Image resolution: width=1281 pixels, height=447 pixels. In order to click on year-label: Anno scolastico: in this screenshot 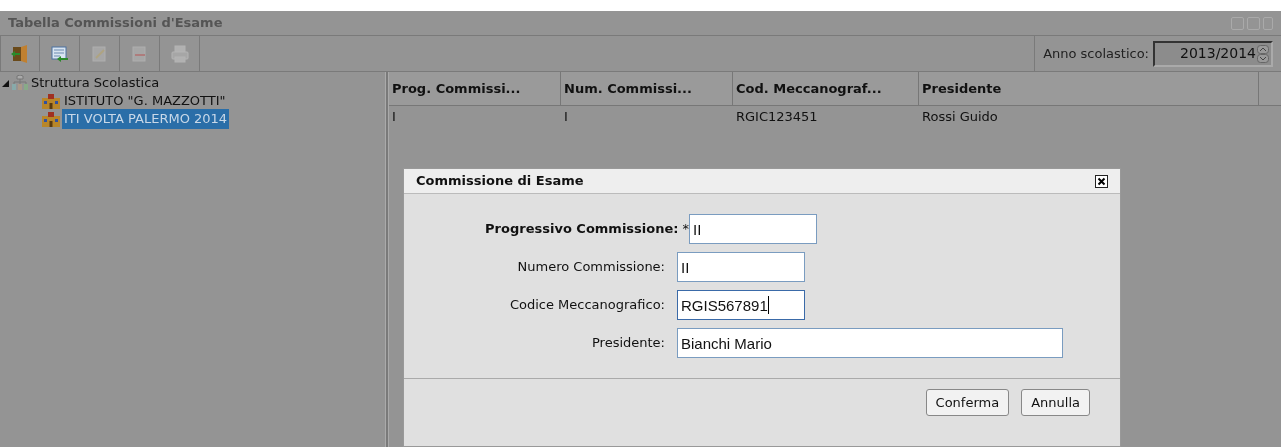, I will do `click(1096, 53)`.